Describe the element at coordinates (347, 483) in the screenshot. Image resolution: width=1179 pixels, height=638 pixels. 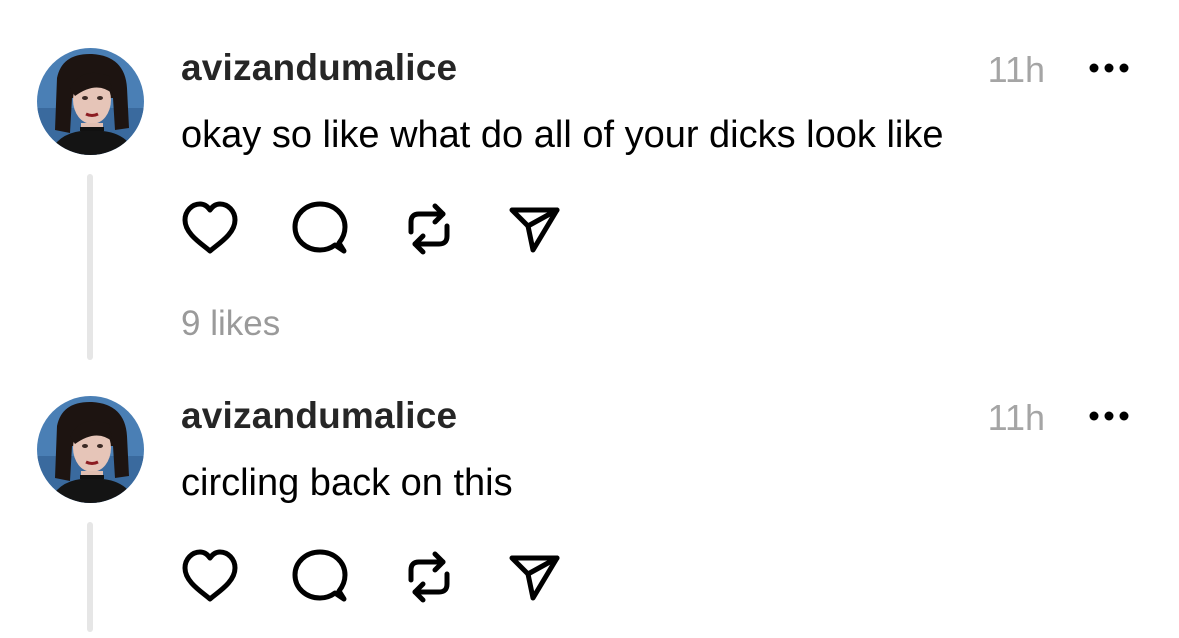
I see `post-text: circling back on this` at that location.